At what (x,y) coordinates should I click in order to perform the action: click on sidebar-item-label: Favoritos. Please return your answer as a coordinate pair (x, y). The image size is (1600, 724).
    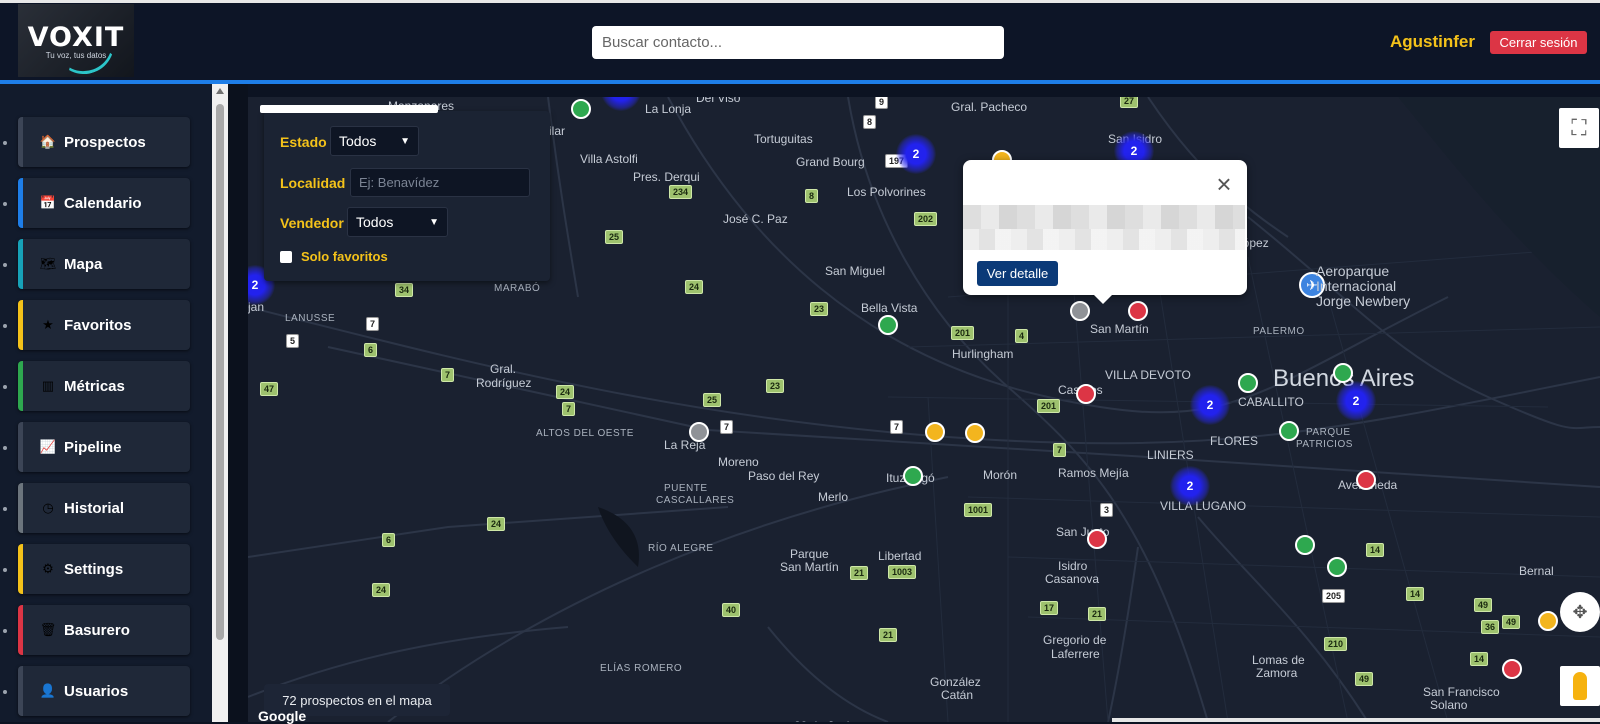
    Looking at the image, I should click on (98, 325).